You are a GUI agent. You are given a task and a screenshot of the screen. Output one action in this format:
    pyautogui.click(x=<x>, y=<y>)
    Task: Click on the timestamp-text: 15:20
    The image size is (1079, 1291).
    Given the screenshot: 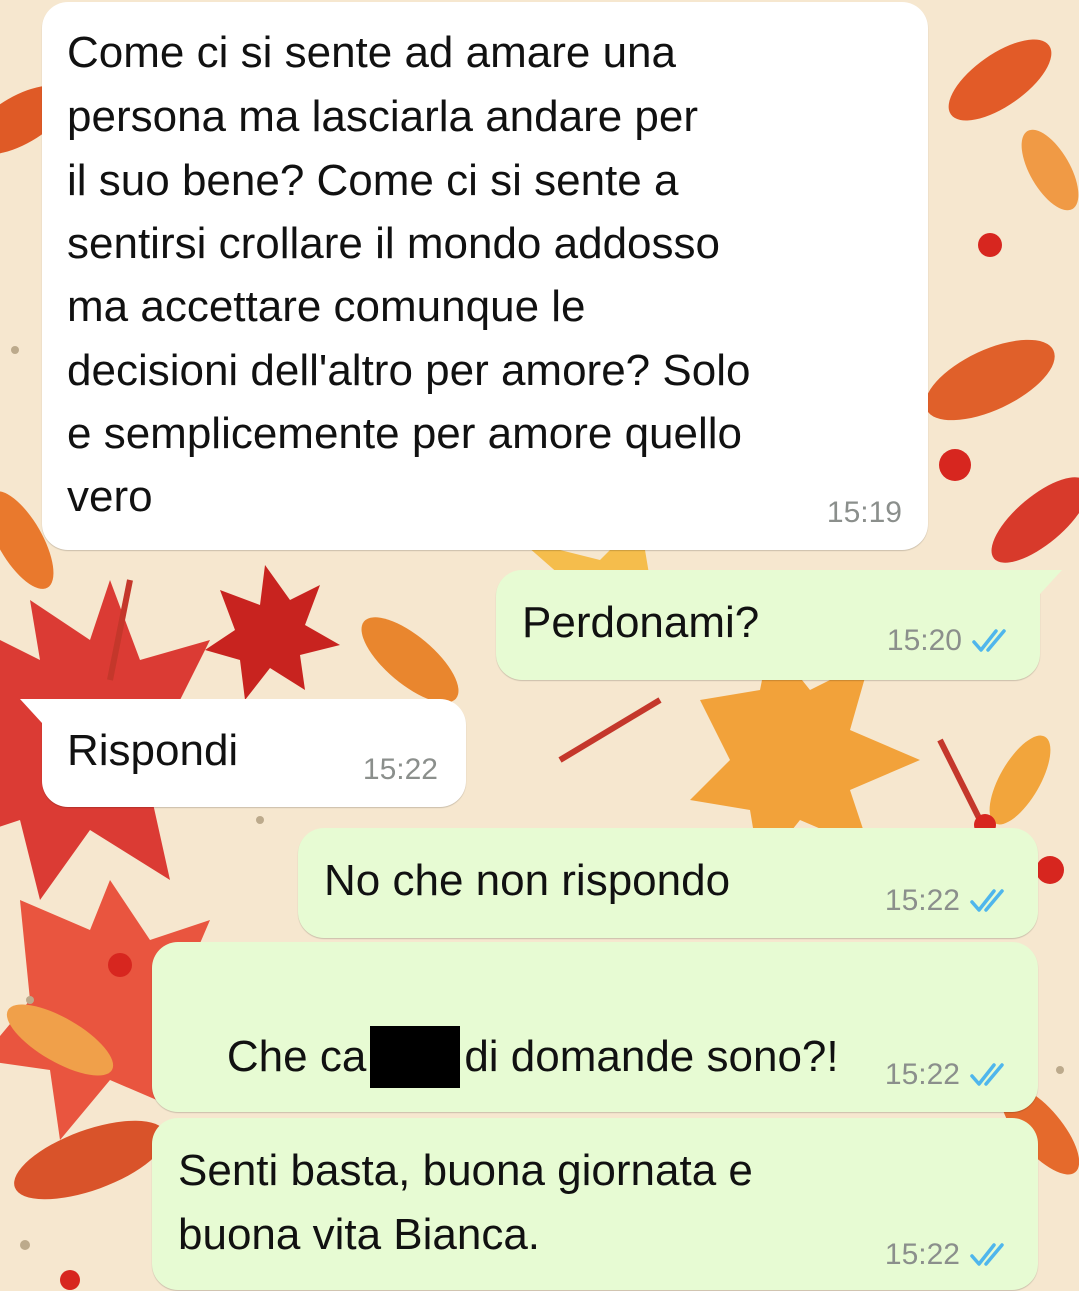 What is the action you would take?
    pyautogui.click(x=924, y=640)
    